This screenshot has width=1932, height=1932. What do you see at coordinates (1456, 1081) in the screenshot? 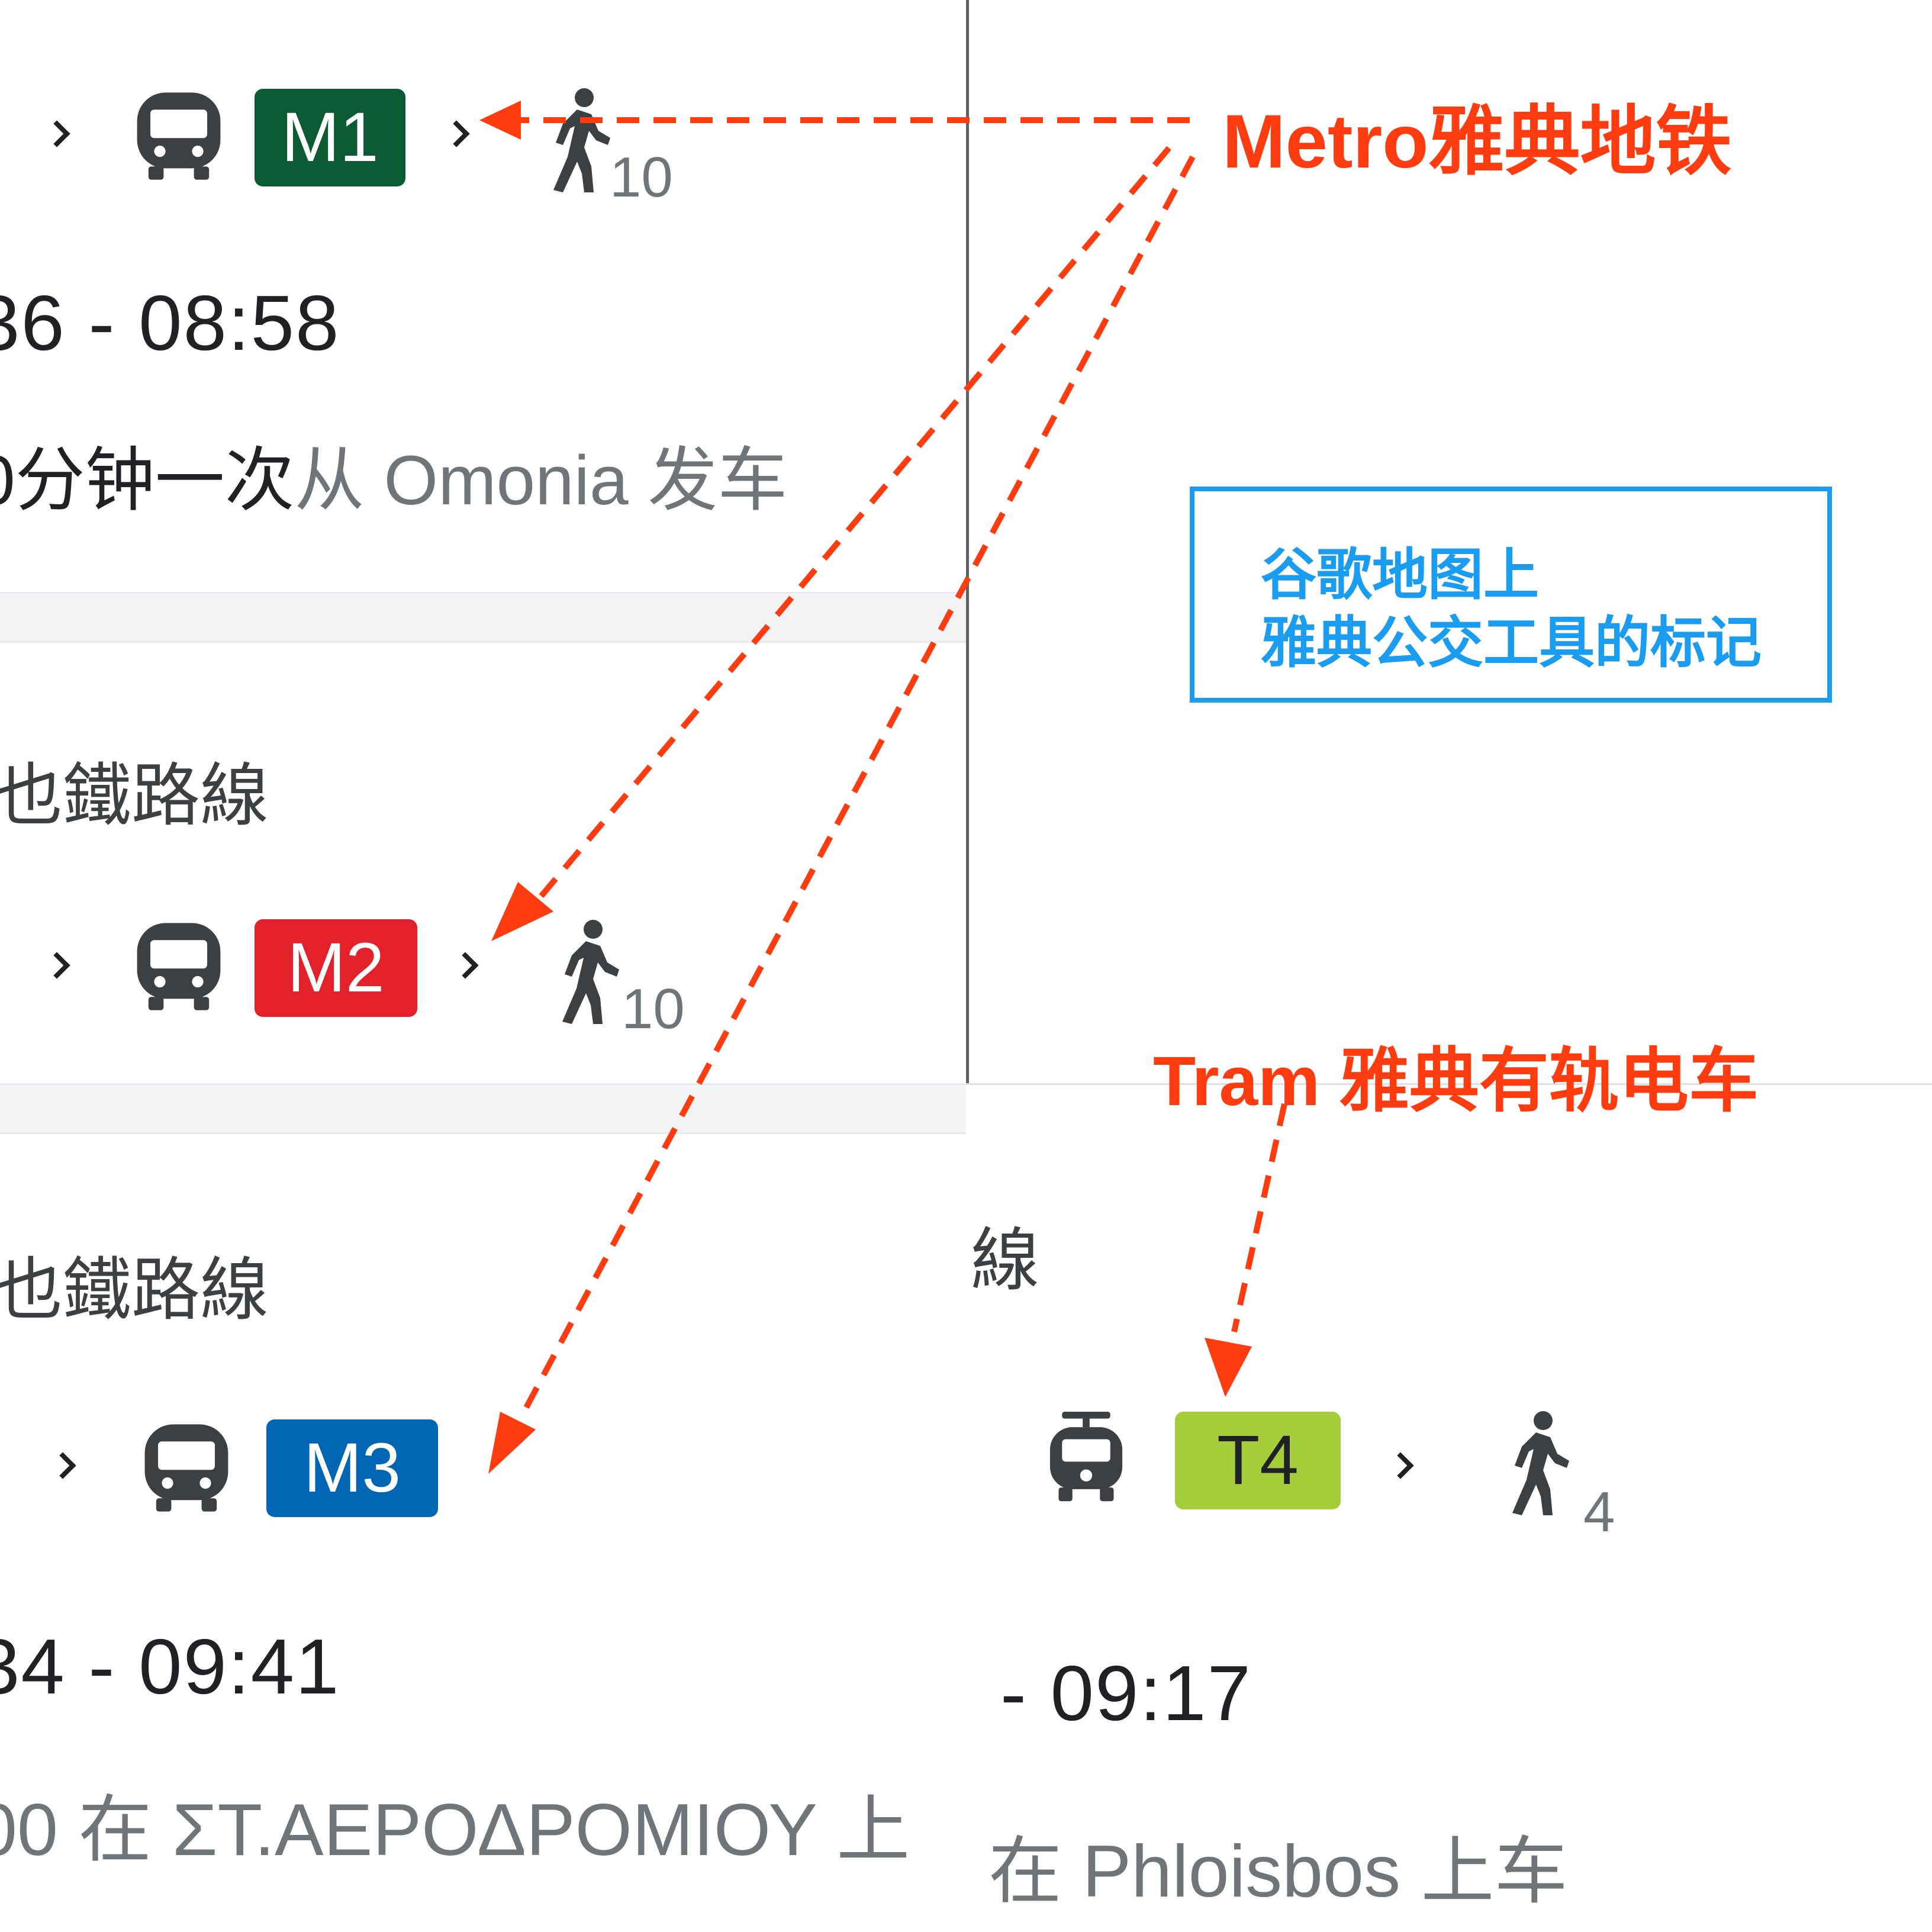
I see `tram-annotation: Tram 雅典有轨电车` at bounding box center [1456, 1081].